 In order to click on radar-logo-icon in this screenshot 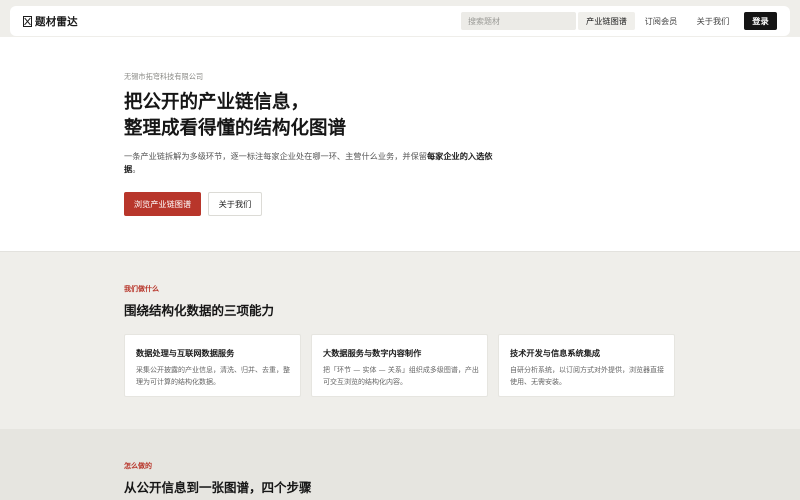, I will do `click(27, 21)`.